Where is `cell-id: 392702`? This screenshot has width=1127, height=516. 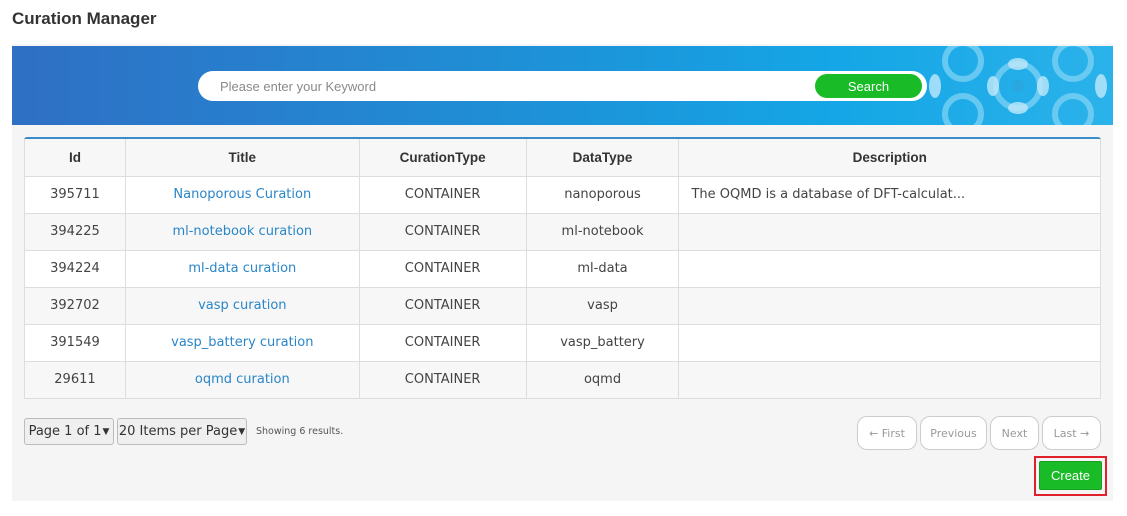 cell-id: 392702 is located at coordinates (75, 305).